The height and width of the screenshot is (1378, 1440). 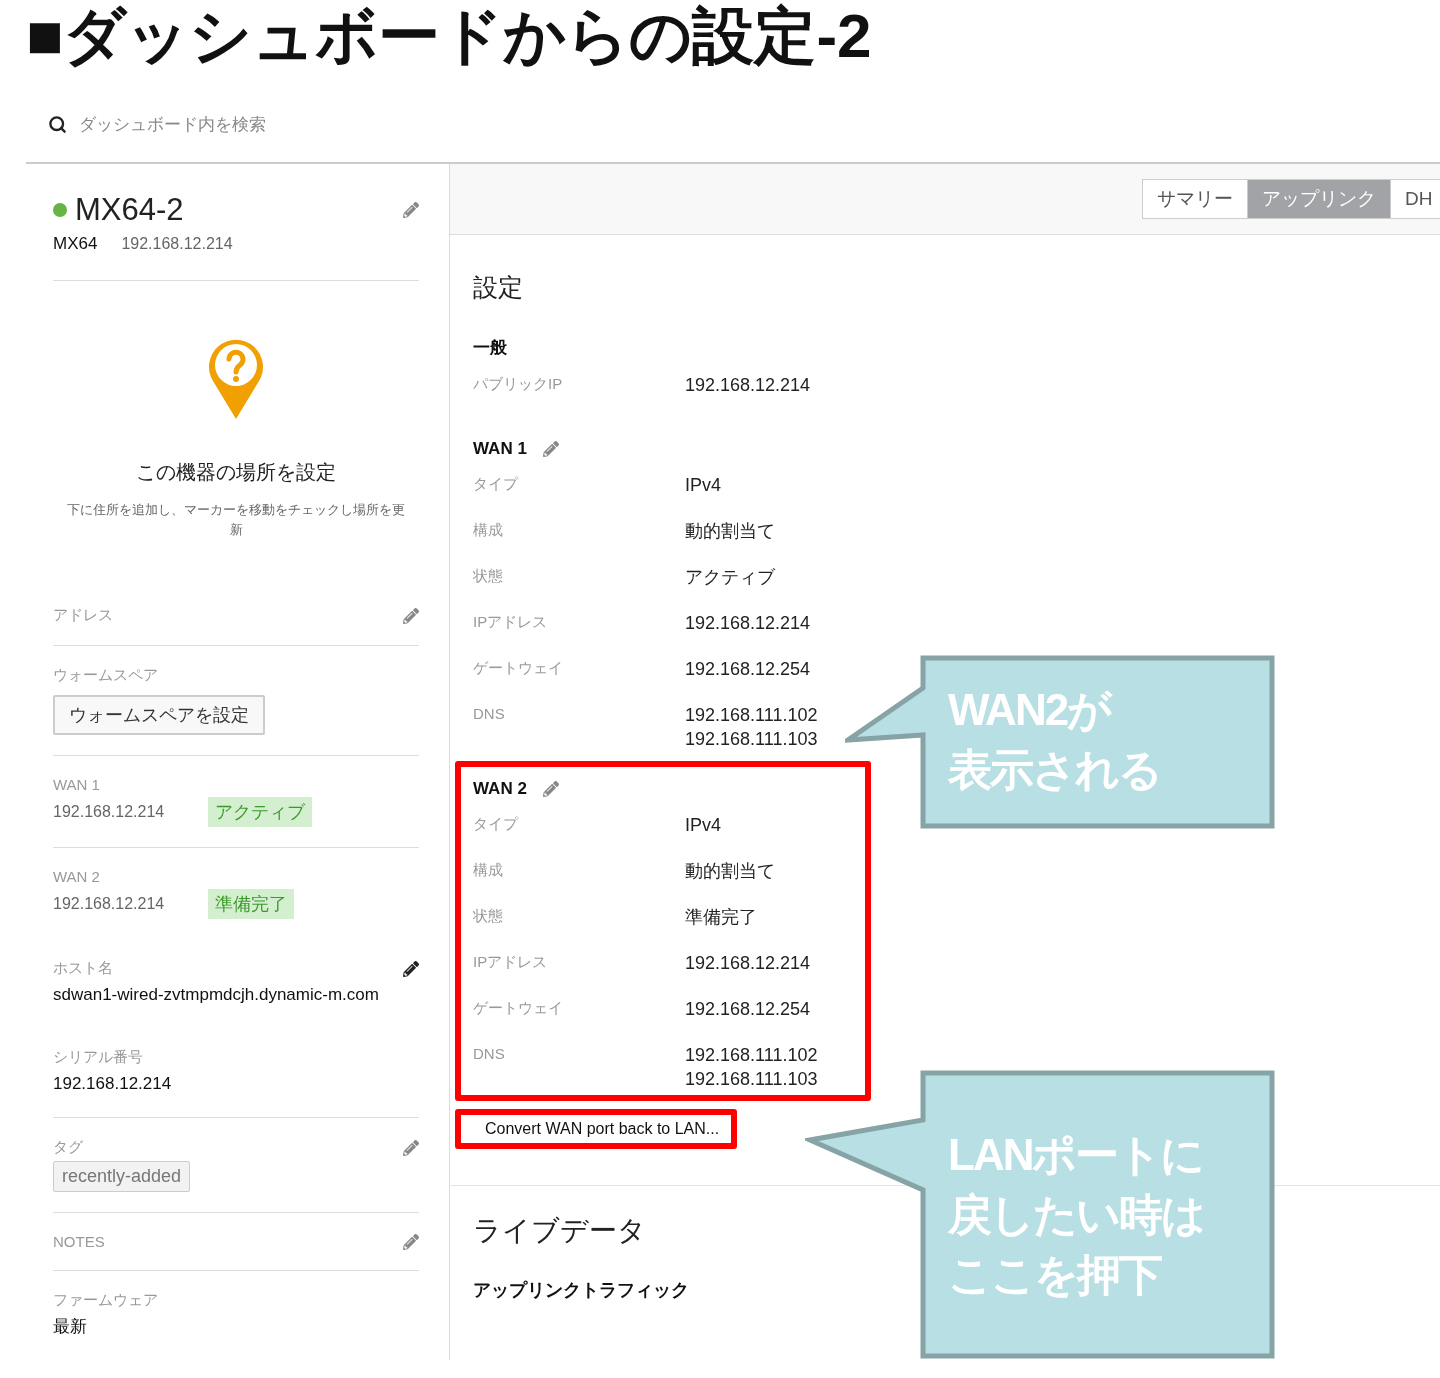 I want to click on page-title: ■ダッシュボードからの設定-2, so click(x=449, y=36).